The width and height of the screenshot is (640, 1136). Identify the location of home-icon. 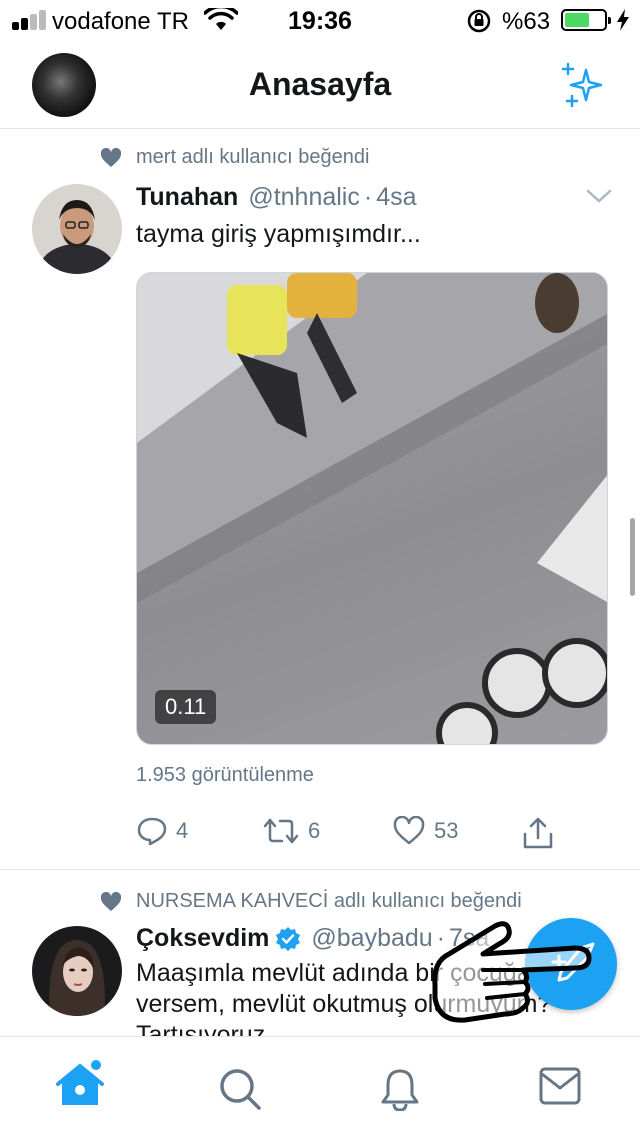
(80, 1082).